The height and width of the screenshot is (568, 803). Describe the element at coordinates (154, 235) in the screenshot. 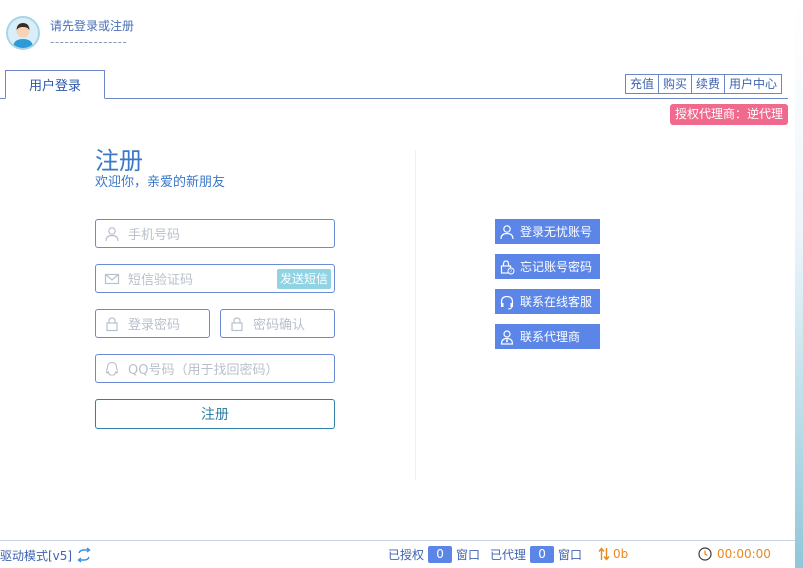

I see `phone-placeholder: 手机号码` at that location.